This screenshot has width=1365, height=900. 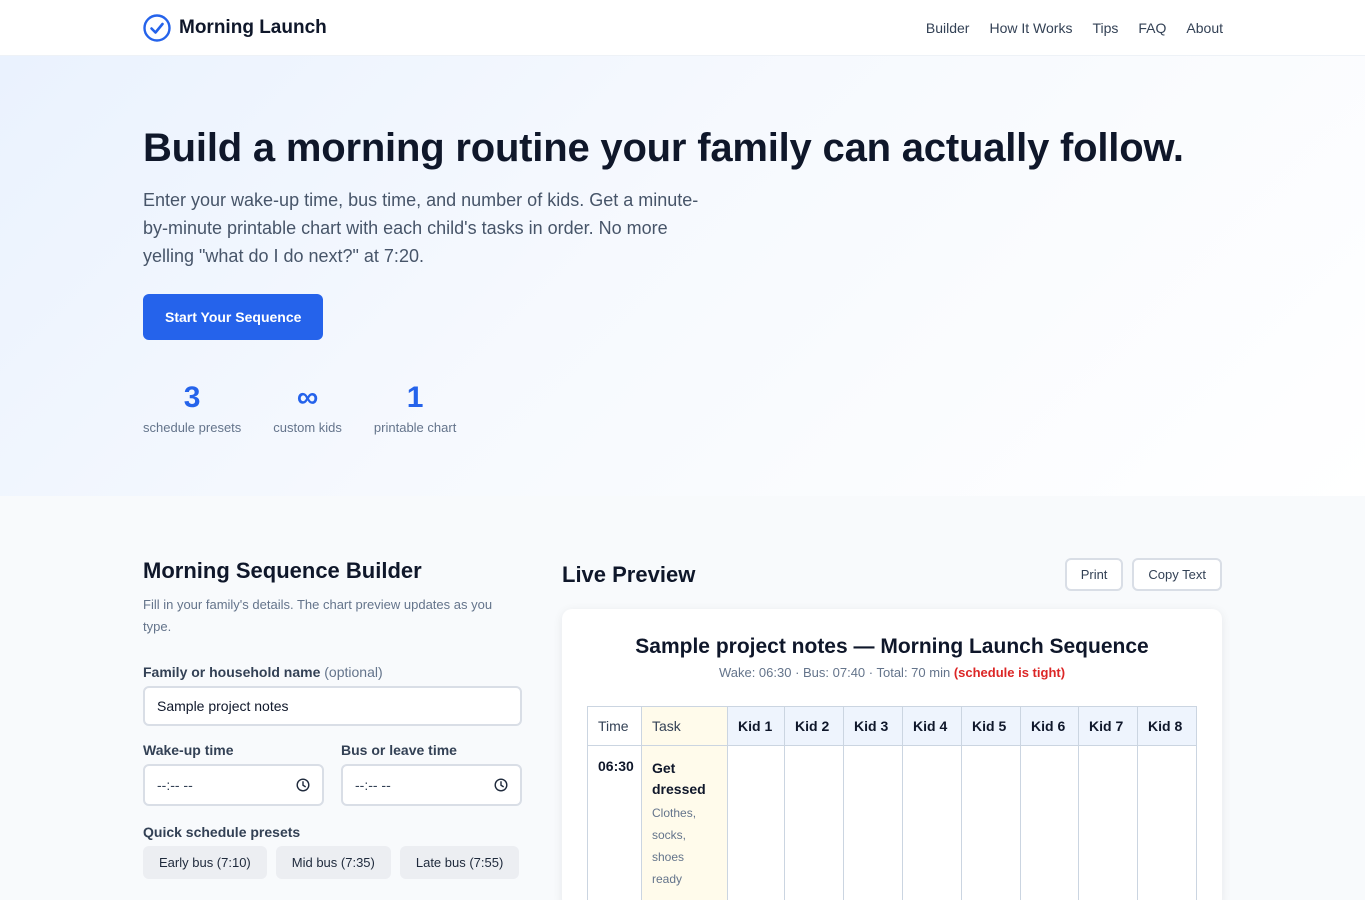 I want to click on start-sequence-button: Start Your Sequence, so click(x=233, y=317).